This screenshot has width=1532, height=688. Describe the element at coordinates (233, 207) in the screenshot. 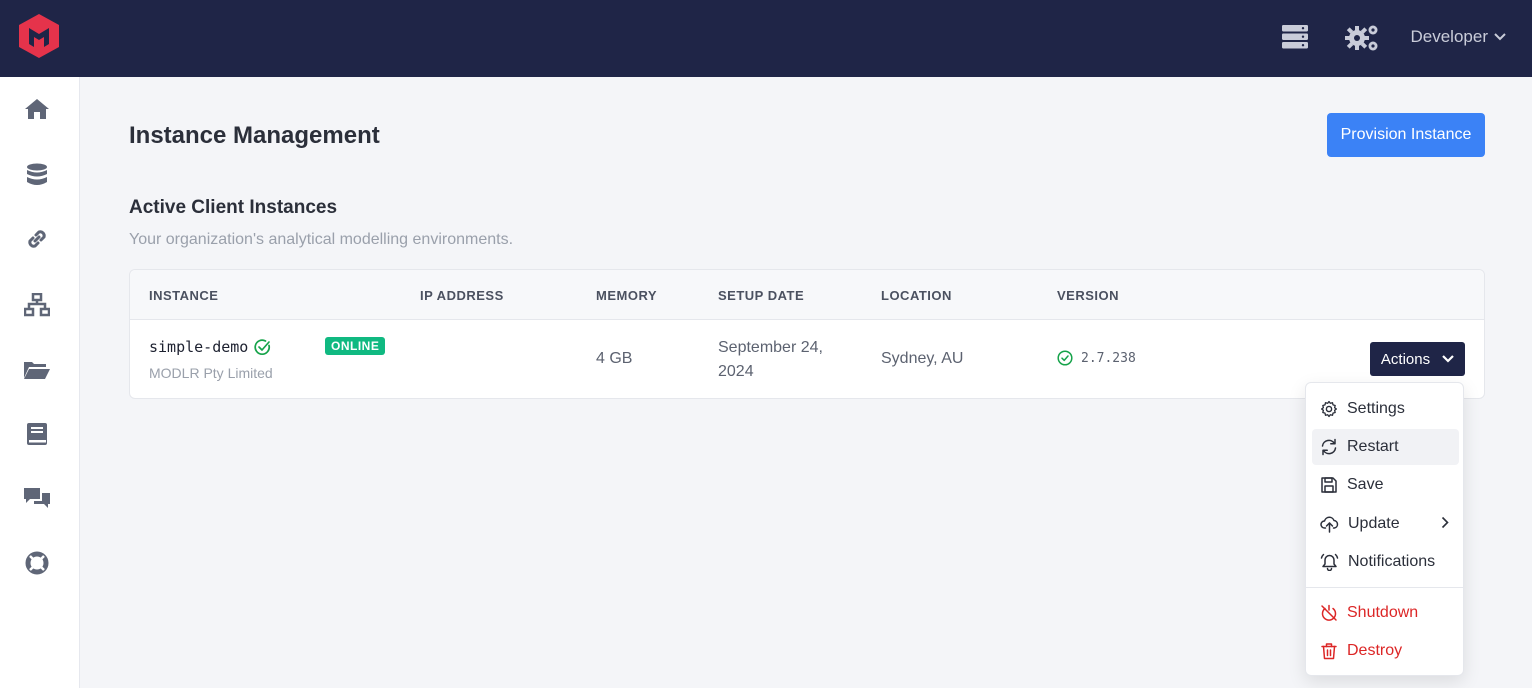

I see `section-title: Active Client Instances` at that location.